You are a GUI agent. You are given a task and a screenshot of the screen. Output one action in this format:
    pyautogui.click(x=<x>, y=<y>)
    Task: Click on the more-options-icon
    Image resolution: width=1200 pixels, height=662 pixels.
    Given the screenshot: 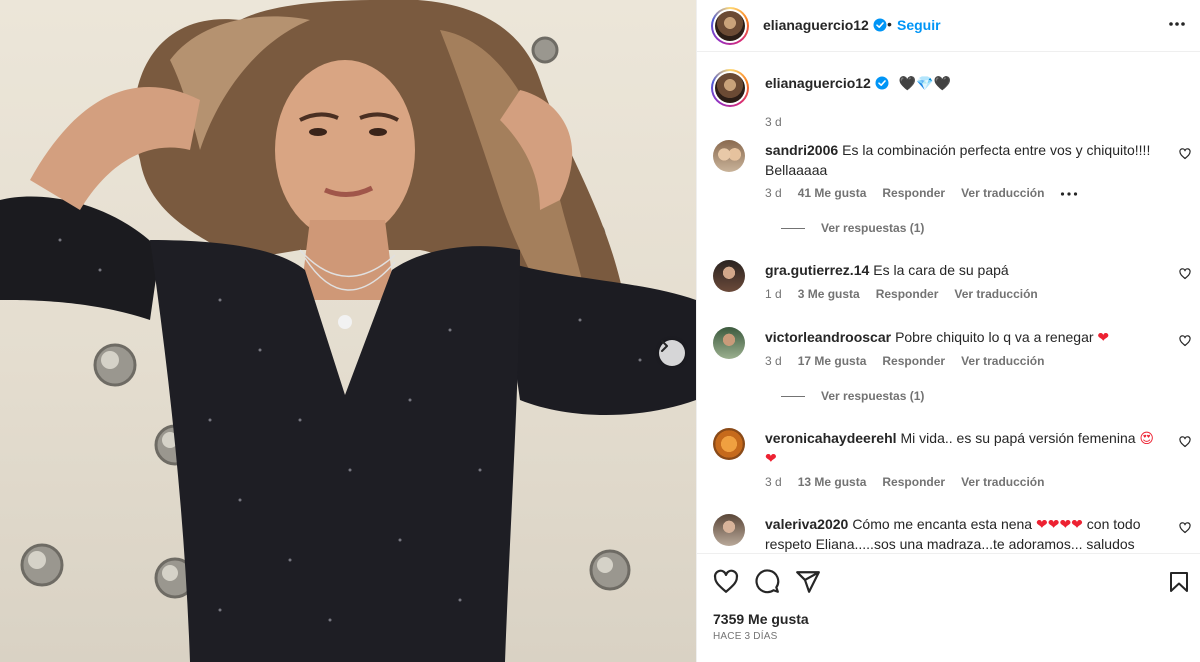 What is the action you would take?
    pyautogui.click(x=1177, y=24)
    